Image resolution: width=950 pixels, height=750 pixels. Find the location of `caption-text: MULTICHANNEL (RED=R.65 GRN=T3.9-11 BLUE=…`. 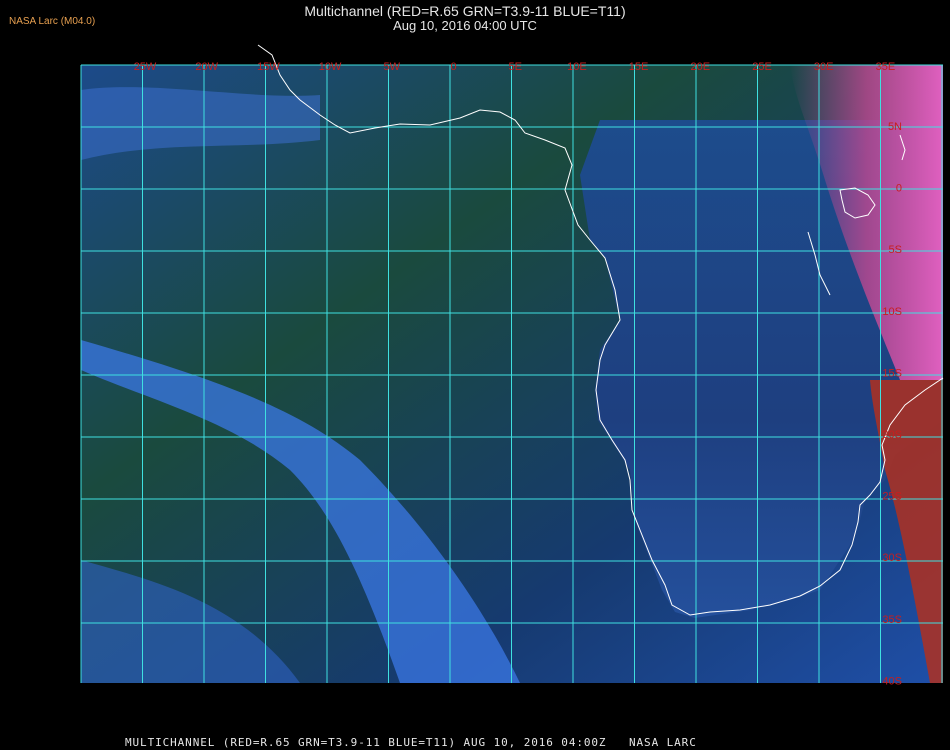

caption-text: MULTICHANNEL (RED=R.65 GRN=T3.9-11 BLUE=… is located at coordinates (411, 742).